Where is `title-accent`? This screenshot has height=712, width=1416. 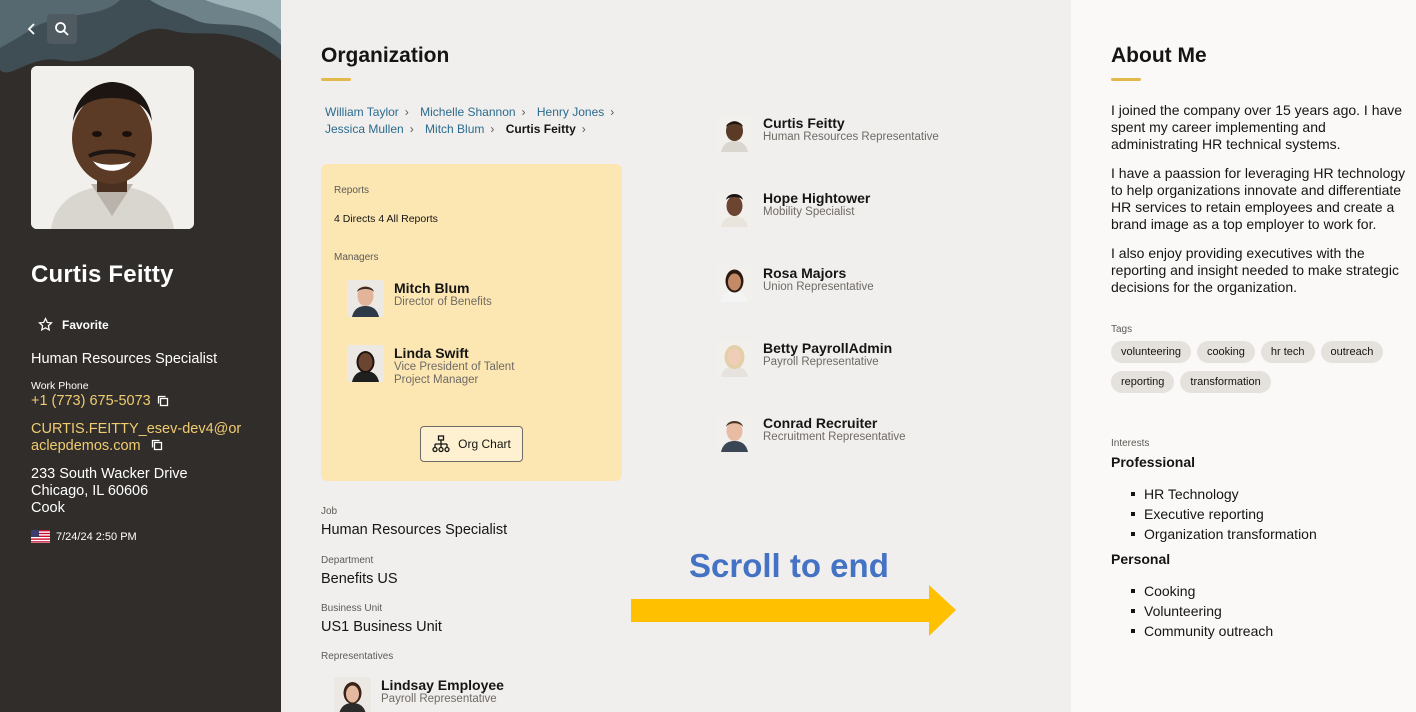 title-accent is located at coordinates (336, 79).